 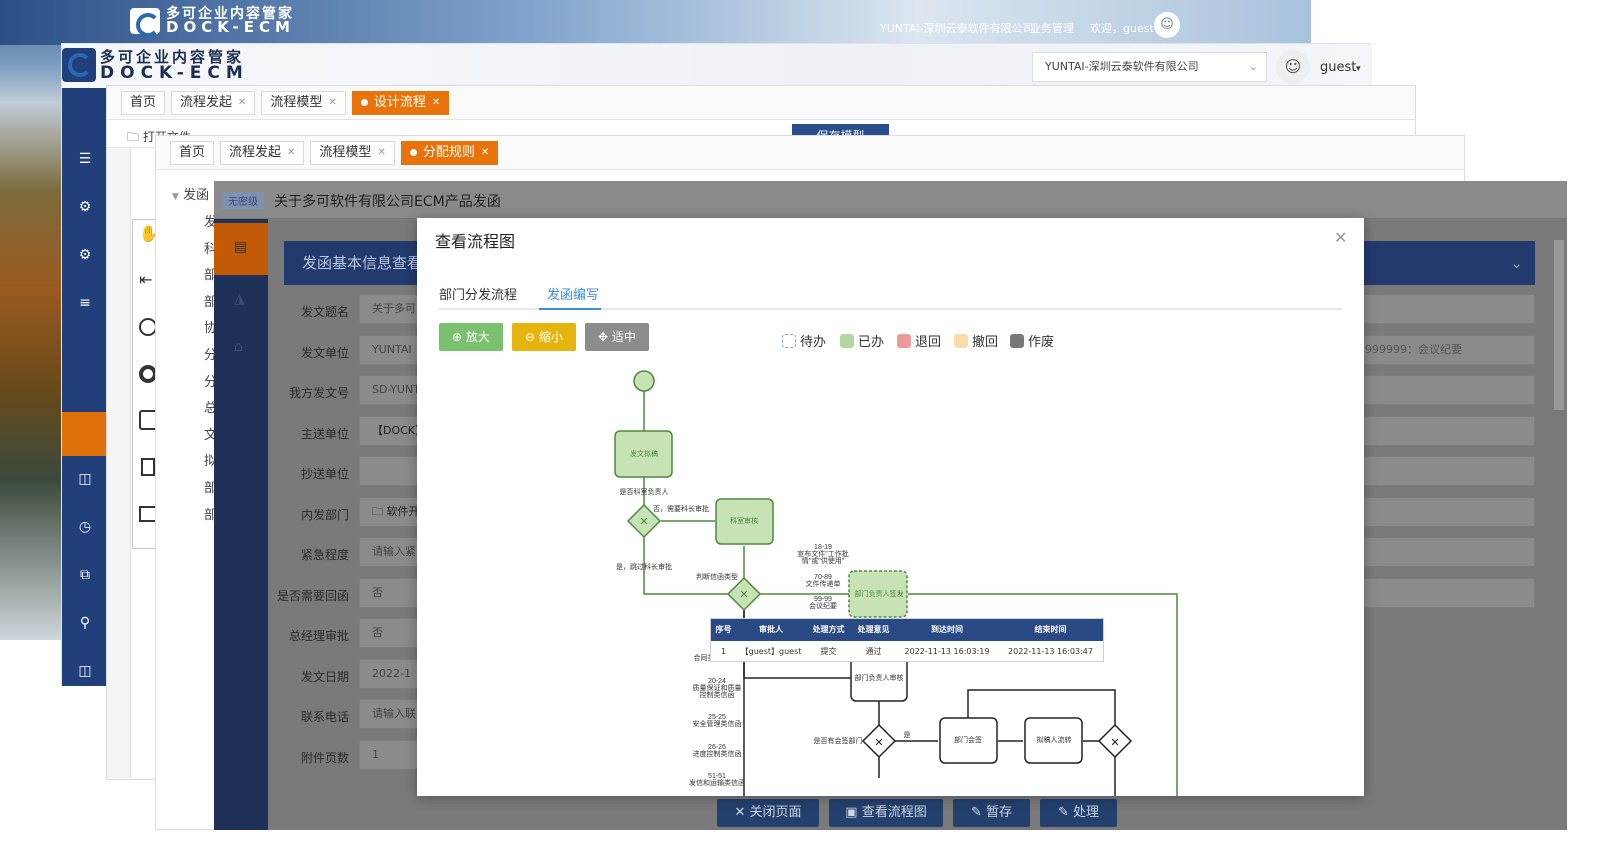 What do you see at coordinates (389, 755) in the screenshot?
I see `field-input: 1` at bounding box center [389, 755].